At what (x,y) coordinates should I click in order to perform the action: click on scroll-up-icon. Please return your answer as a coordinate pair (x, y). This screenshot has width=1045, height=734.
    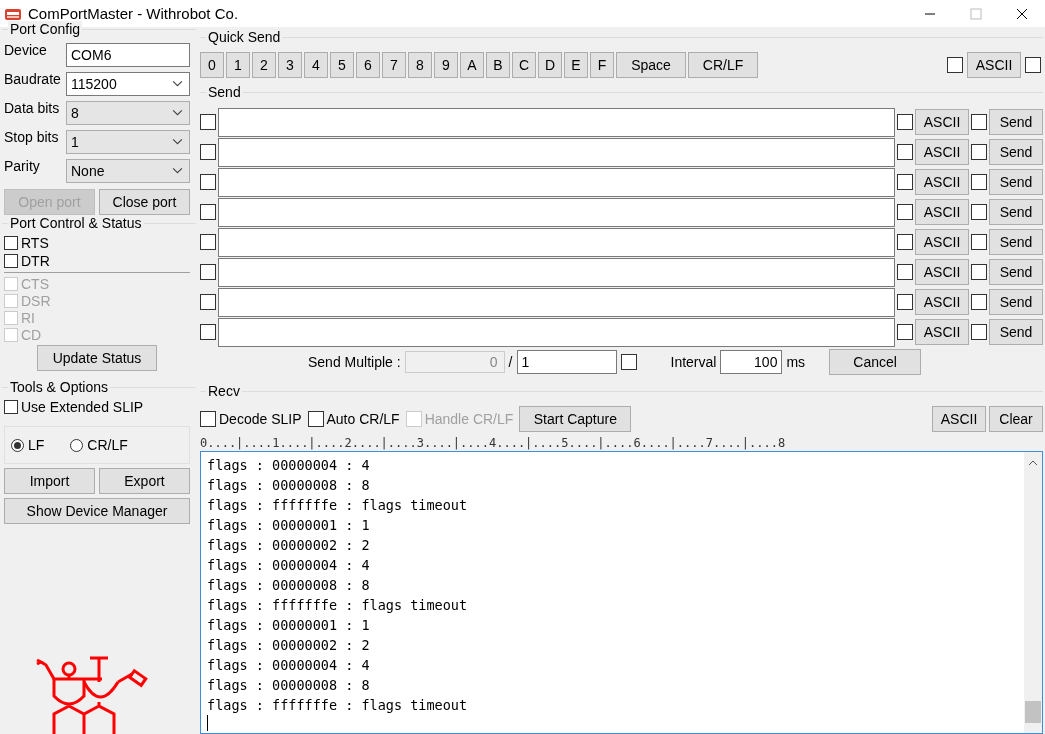
    Looking at the image, I should click on (1033, 463).